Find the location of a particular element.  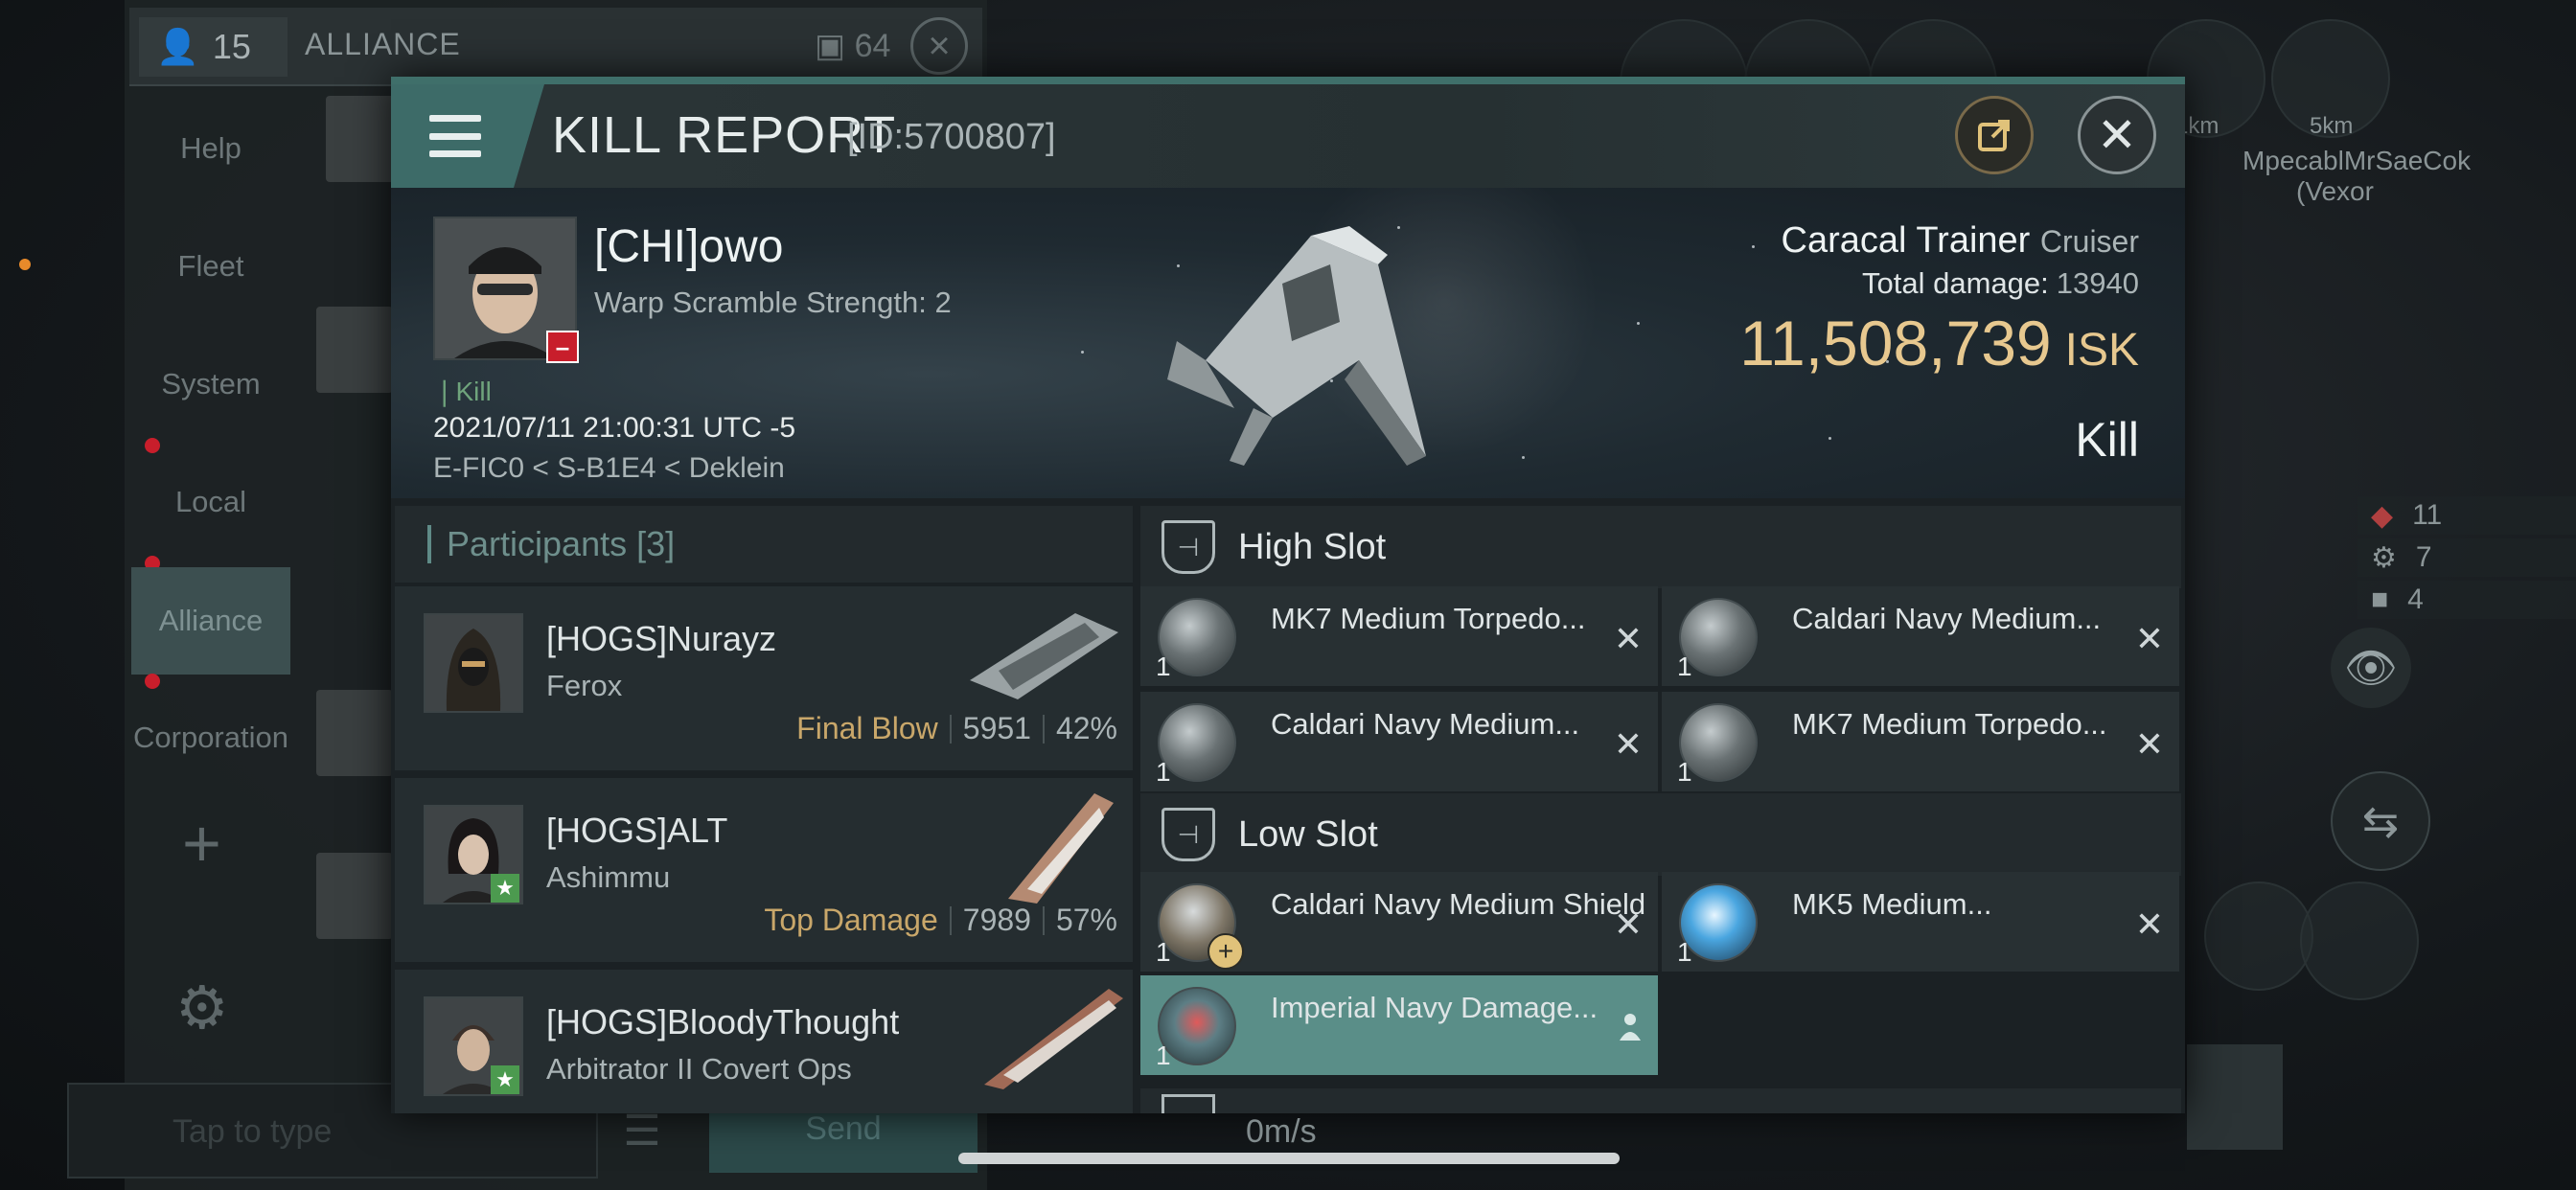

participant-role: Final Blow is located at coordinates (867, 728).